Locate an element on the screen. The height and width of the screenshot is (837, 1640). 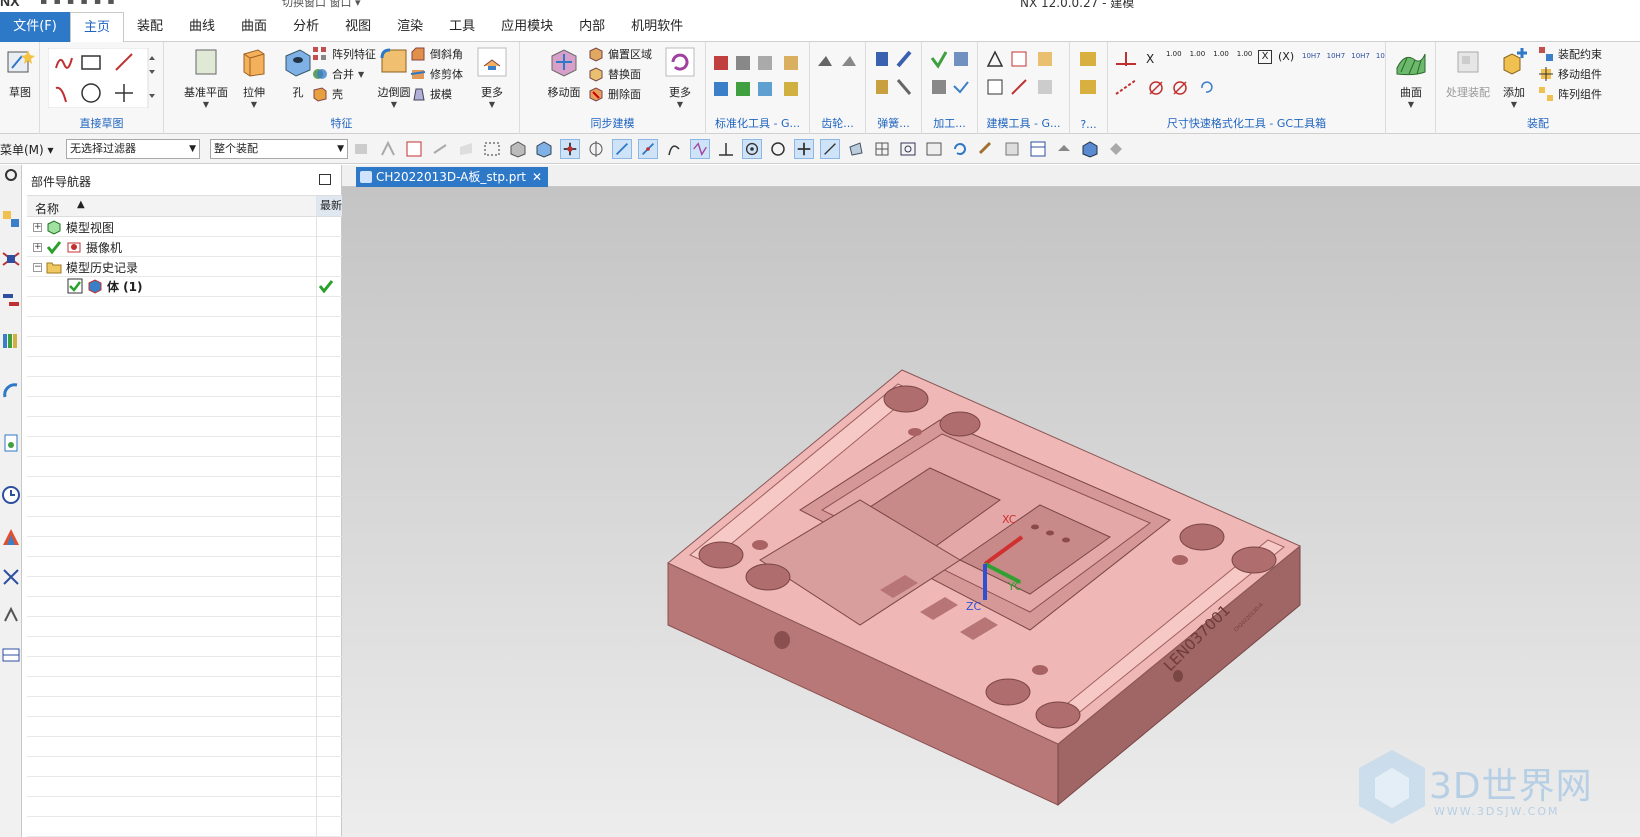
dim-format-4: 1.00 is located at coordinates (1245, 54).